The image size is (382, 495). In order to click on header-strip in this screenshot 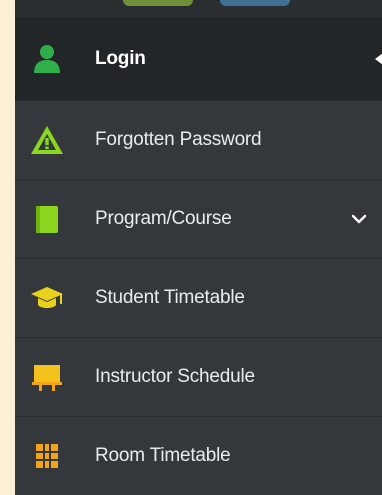, I will do `click(198, 8)`.